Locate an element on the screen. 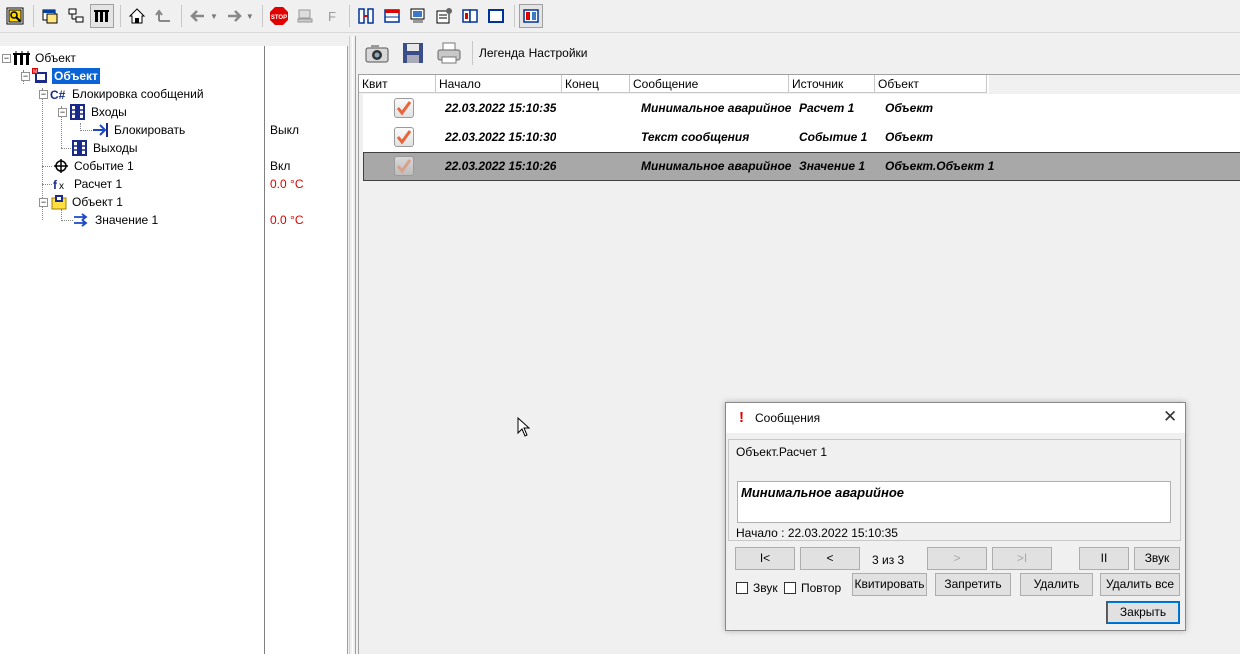  svg-text: f is located at coordinates (55, 185).